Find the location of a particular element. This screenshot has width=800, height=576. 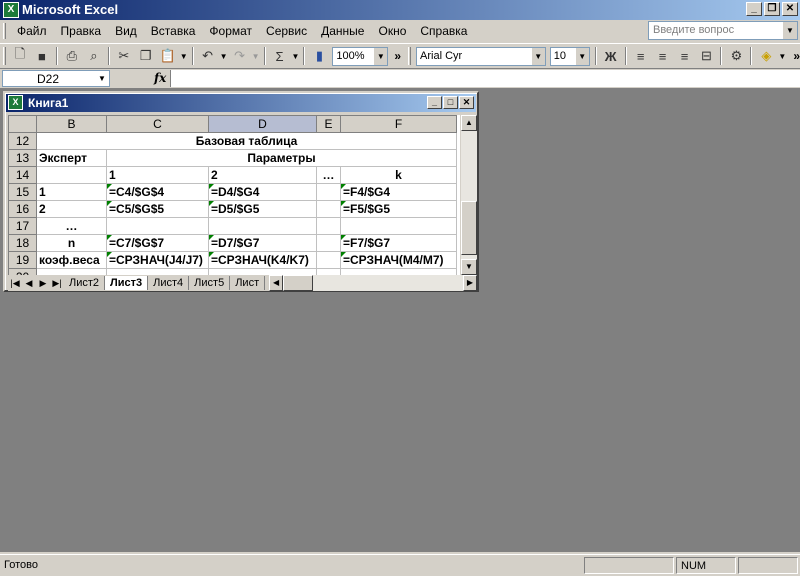

cut-icon: ✂ is located at coordinates (124, 56).